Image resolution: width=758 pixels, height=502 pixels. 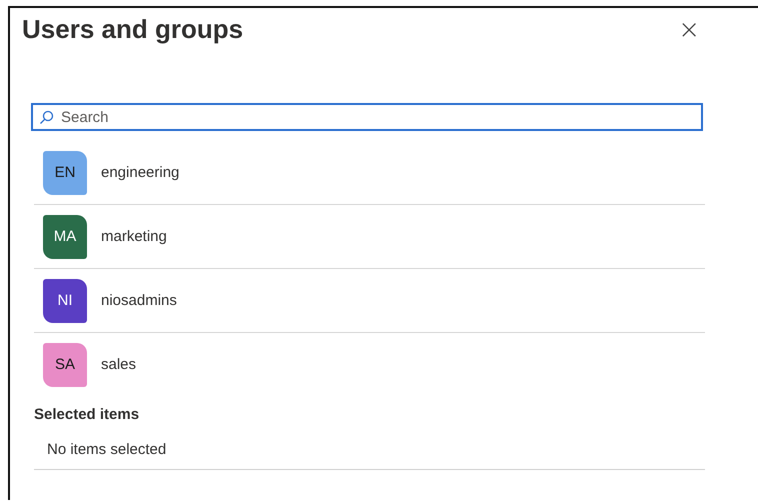 I want to click on section-heading: Selected items, so click(x=87, y=414).